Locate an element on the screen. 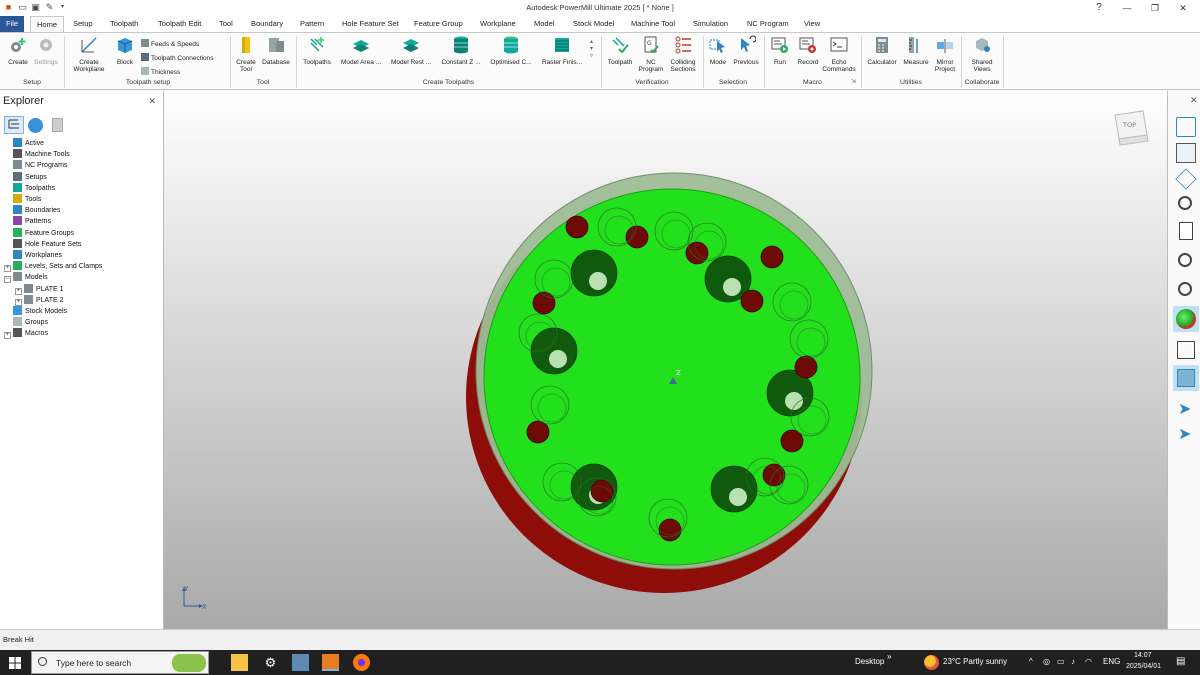  explorer-item: + PLATE 2 is located at coordinates (39, 300).